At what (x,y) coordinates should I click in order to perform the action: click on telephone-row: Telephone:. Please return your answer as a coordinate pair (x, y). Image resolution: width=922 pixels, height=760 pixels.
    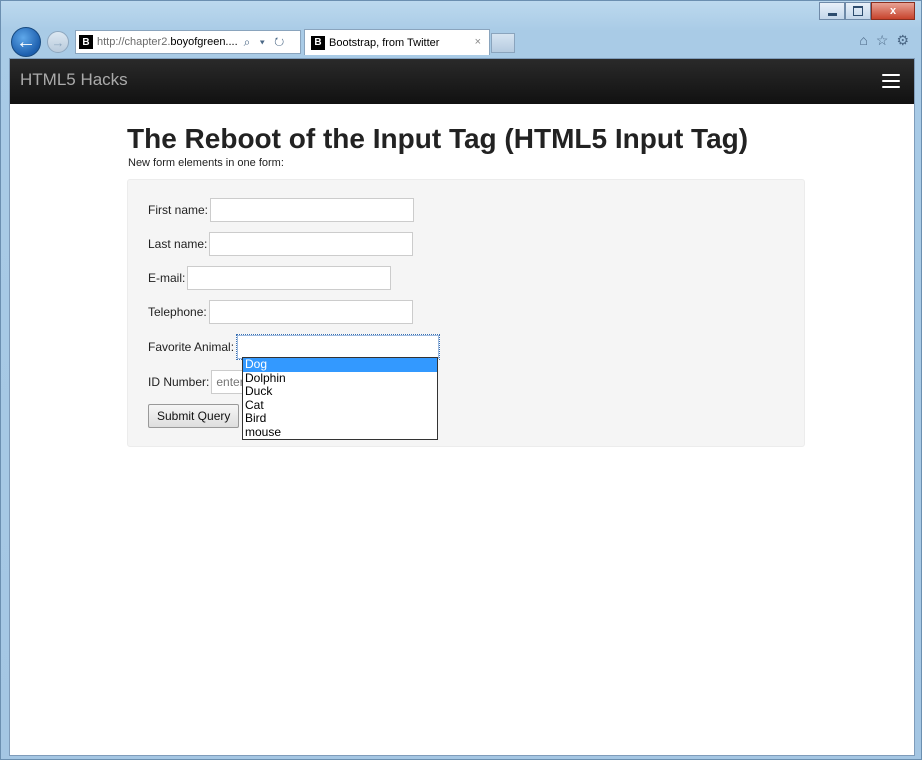
    Looking at the image, I should click on (280, 312).